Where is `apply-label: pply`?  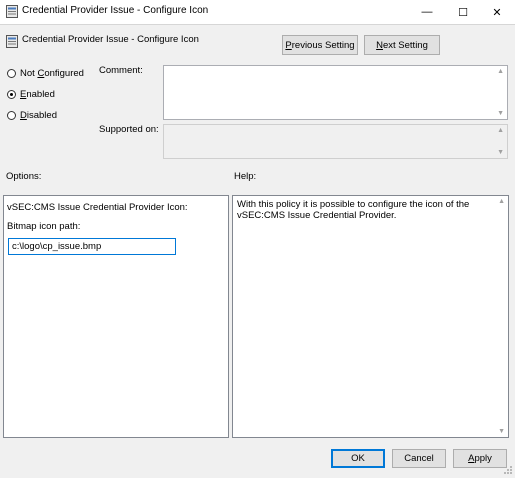
apply-label: pply is located at coordinates (483, 458).